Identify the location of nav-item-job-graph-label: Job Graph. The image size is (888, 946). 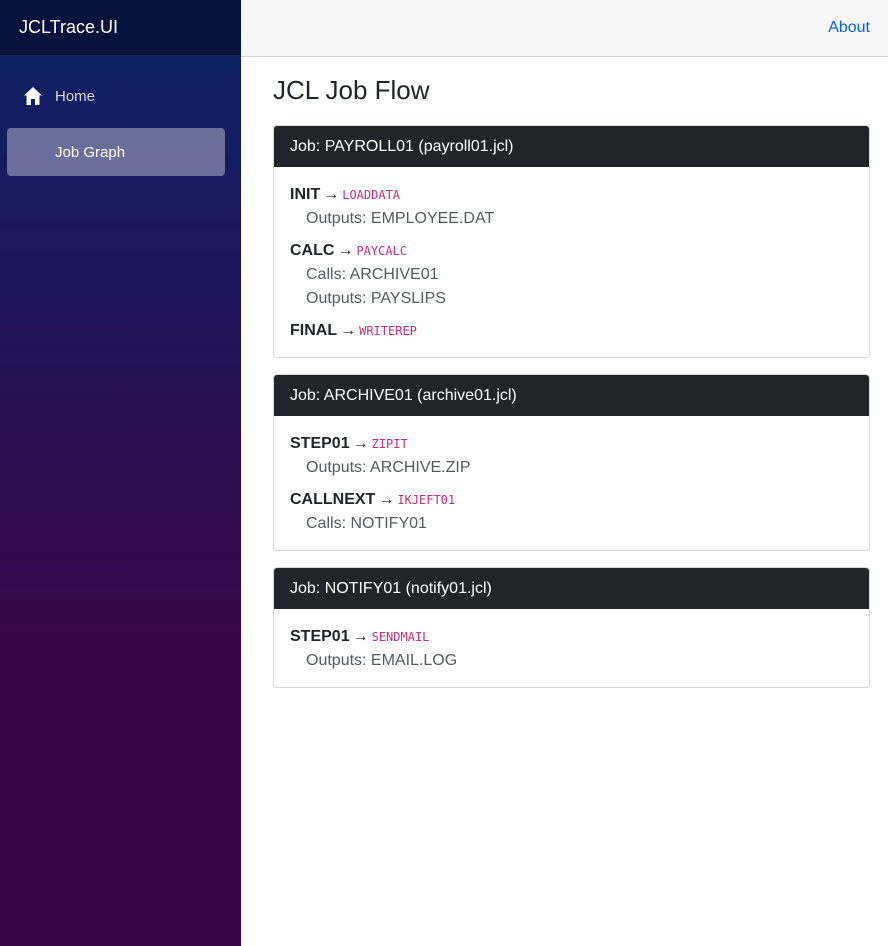
(90, 152).